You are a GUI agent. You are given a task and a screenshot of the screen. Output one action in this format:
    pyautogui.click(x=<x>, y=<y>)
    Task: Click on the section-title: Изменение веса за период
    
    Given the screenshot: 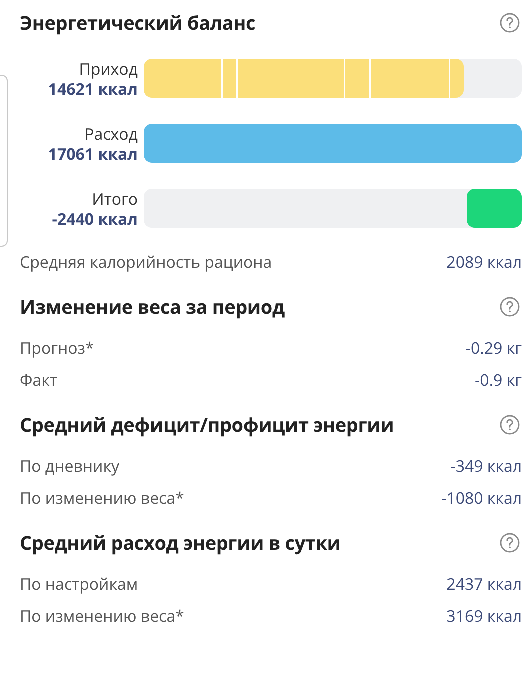 What is the action you would take?
    pyautogui.click(x=152, y=307)
    